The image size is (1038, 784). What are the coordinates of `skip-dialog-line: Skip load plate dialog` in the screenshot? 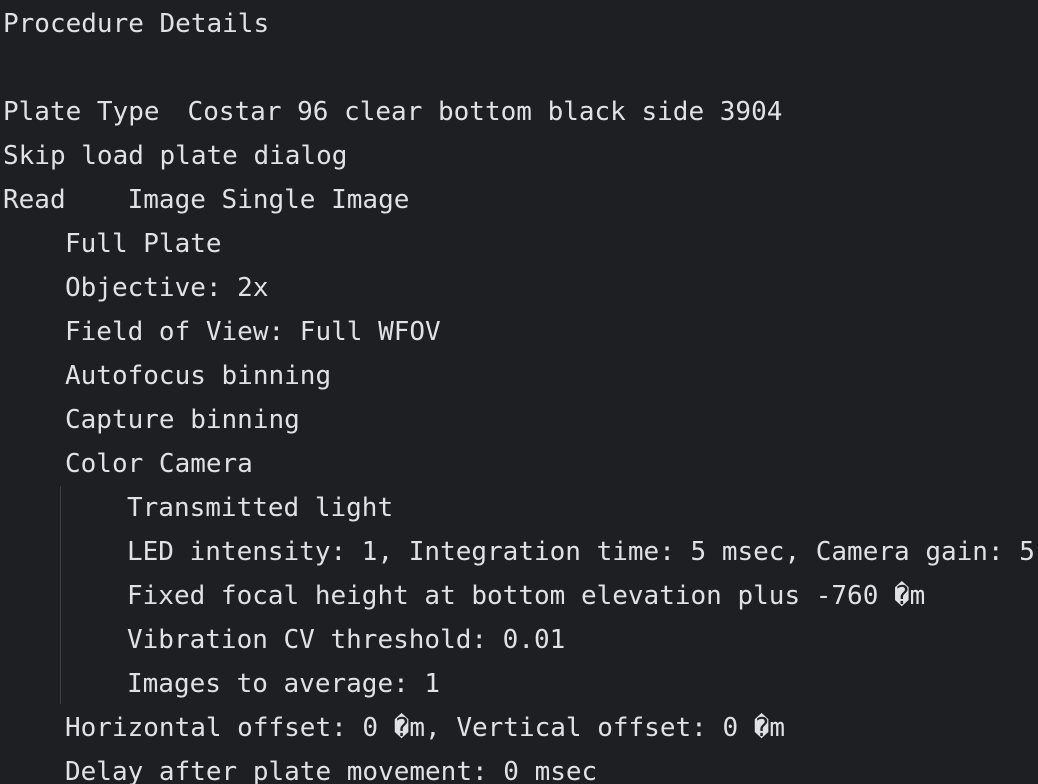 It's located at (175, 156).